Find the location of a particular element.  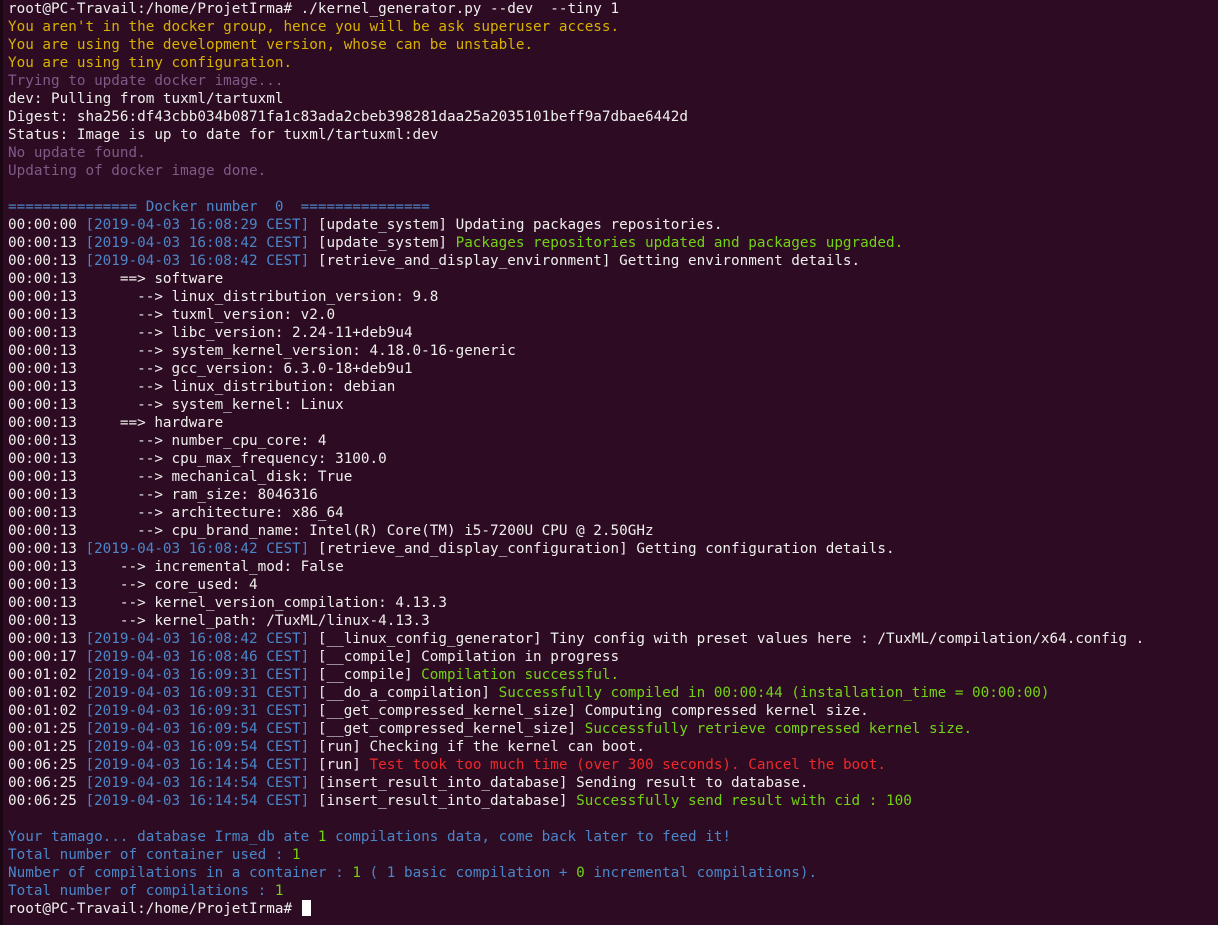

terminal-text: Total number of container used : is located at coordinates (150, 855).